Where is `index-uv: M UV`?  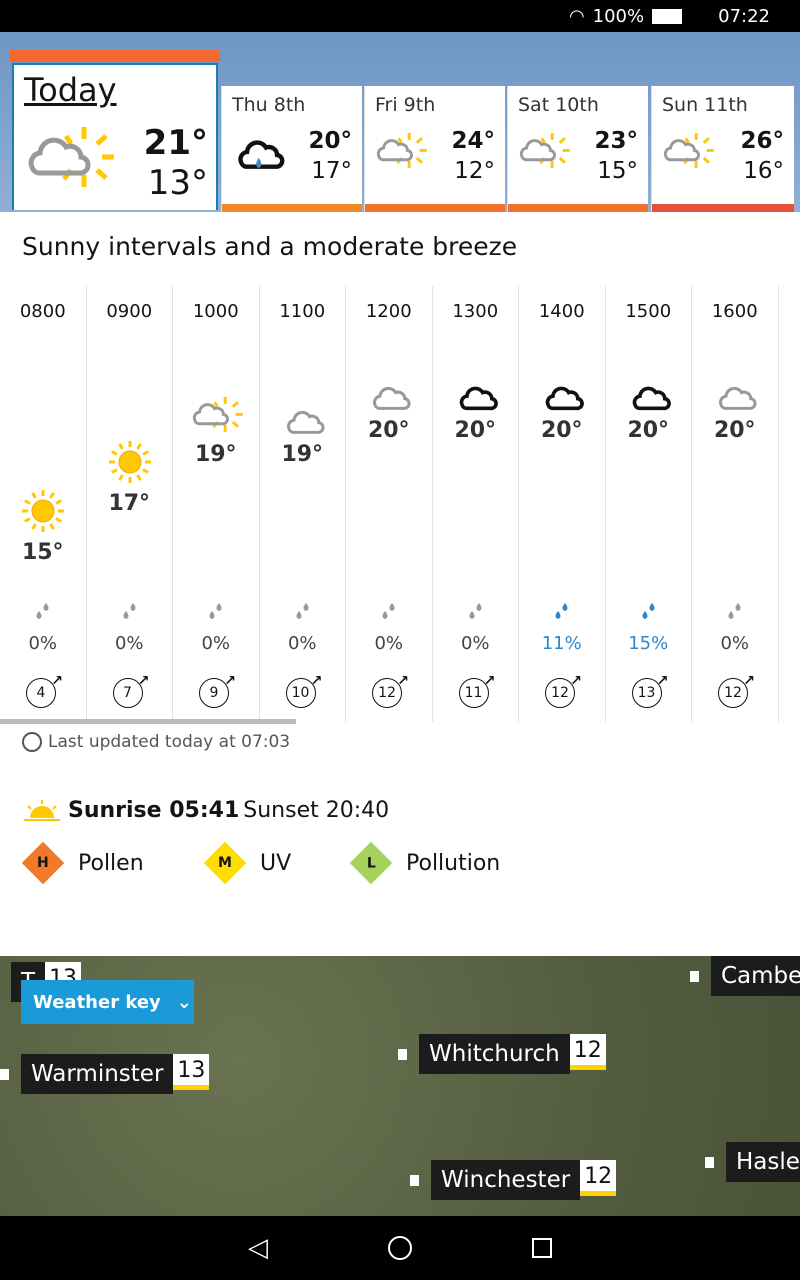
index-uv: M UV is located at coordinates (247, 863).